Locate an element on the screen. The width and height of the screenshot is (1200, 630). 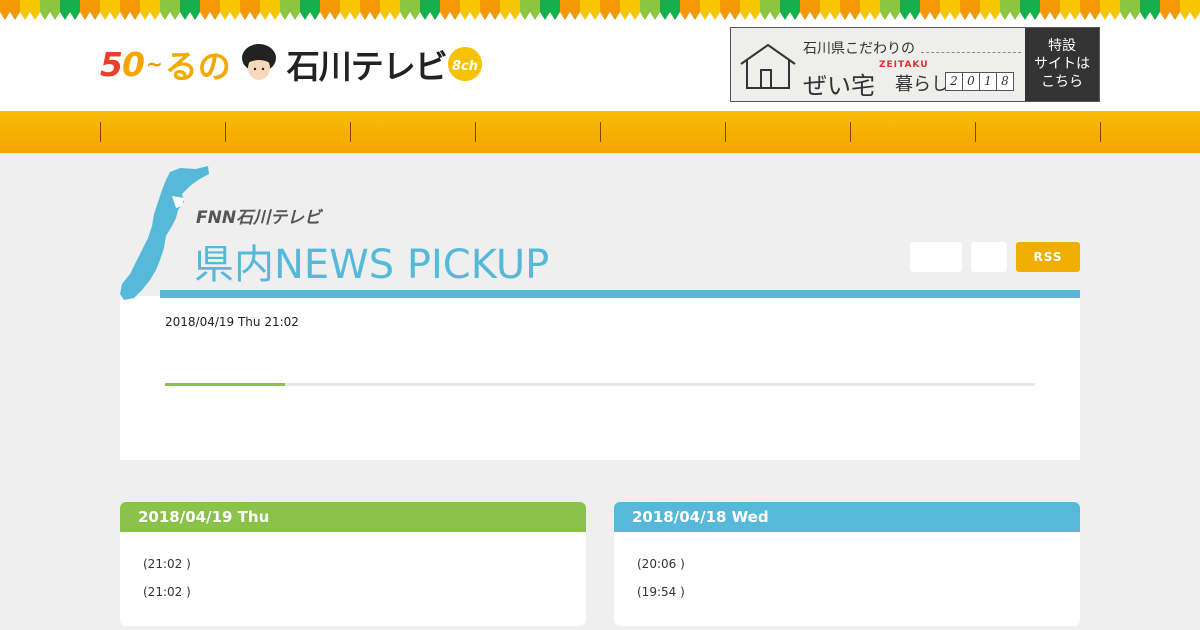
logo-station-name: 石川テレビ is located at coordinates (367, 66).